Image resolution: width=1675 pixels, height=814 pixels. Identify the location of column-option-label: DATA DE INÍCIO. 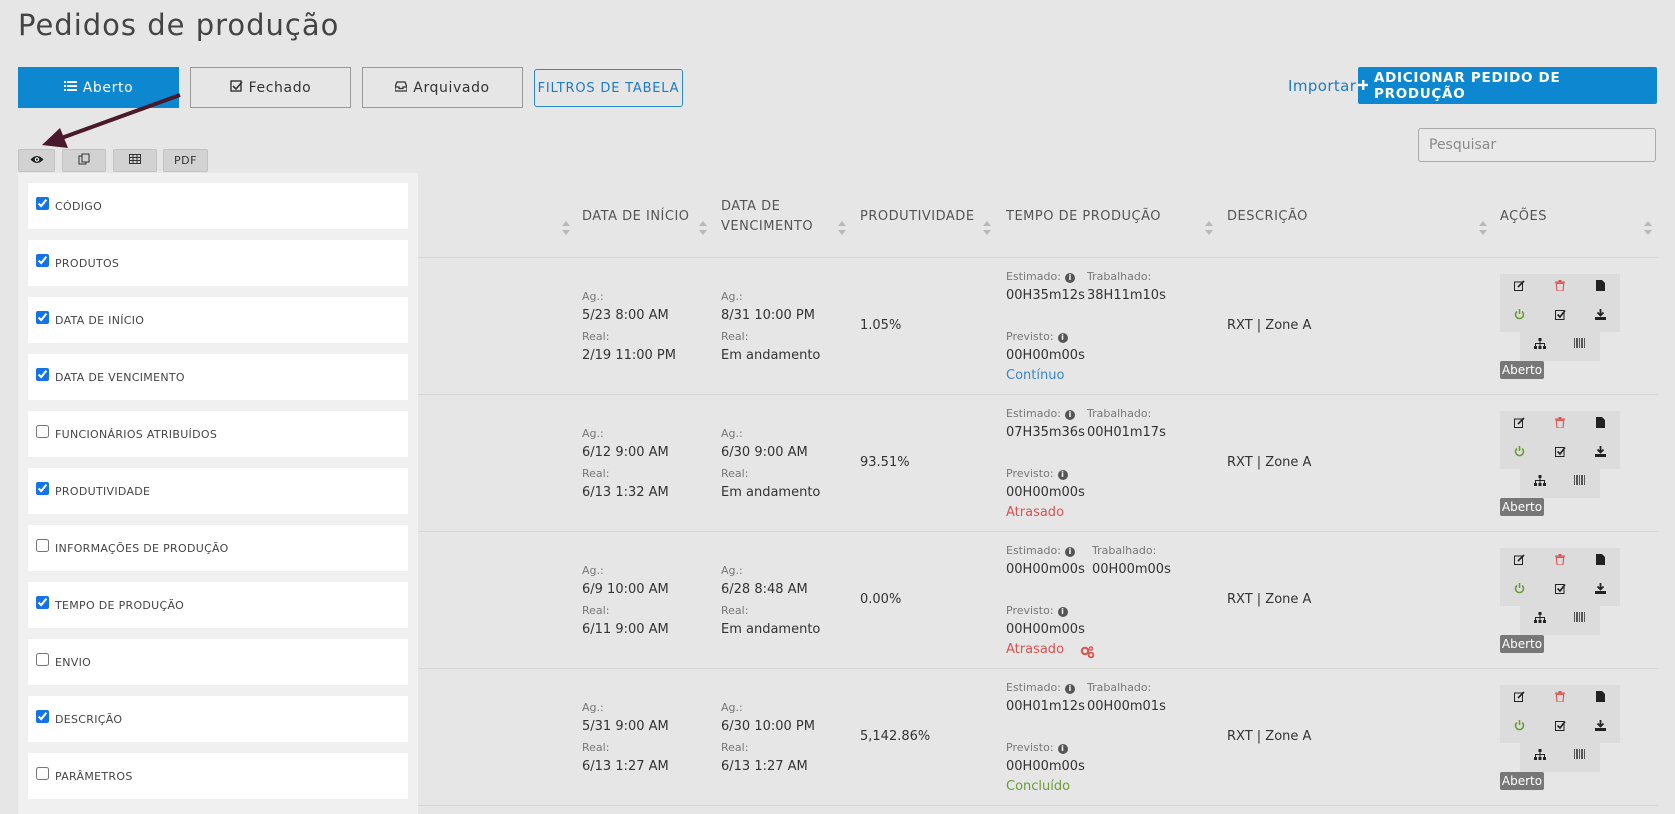
(100, 320).